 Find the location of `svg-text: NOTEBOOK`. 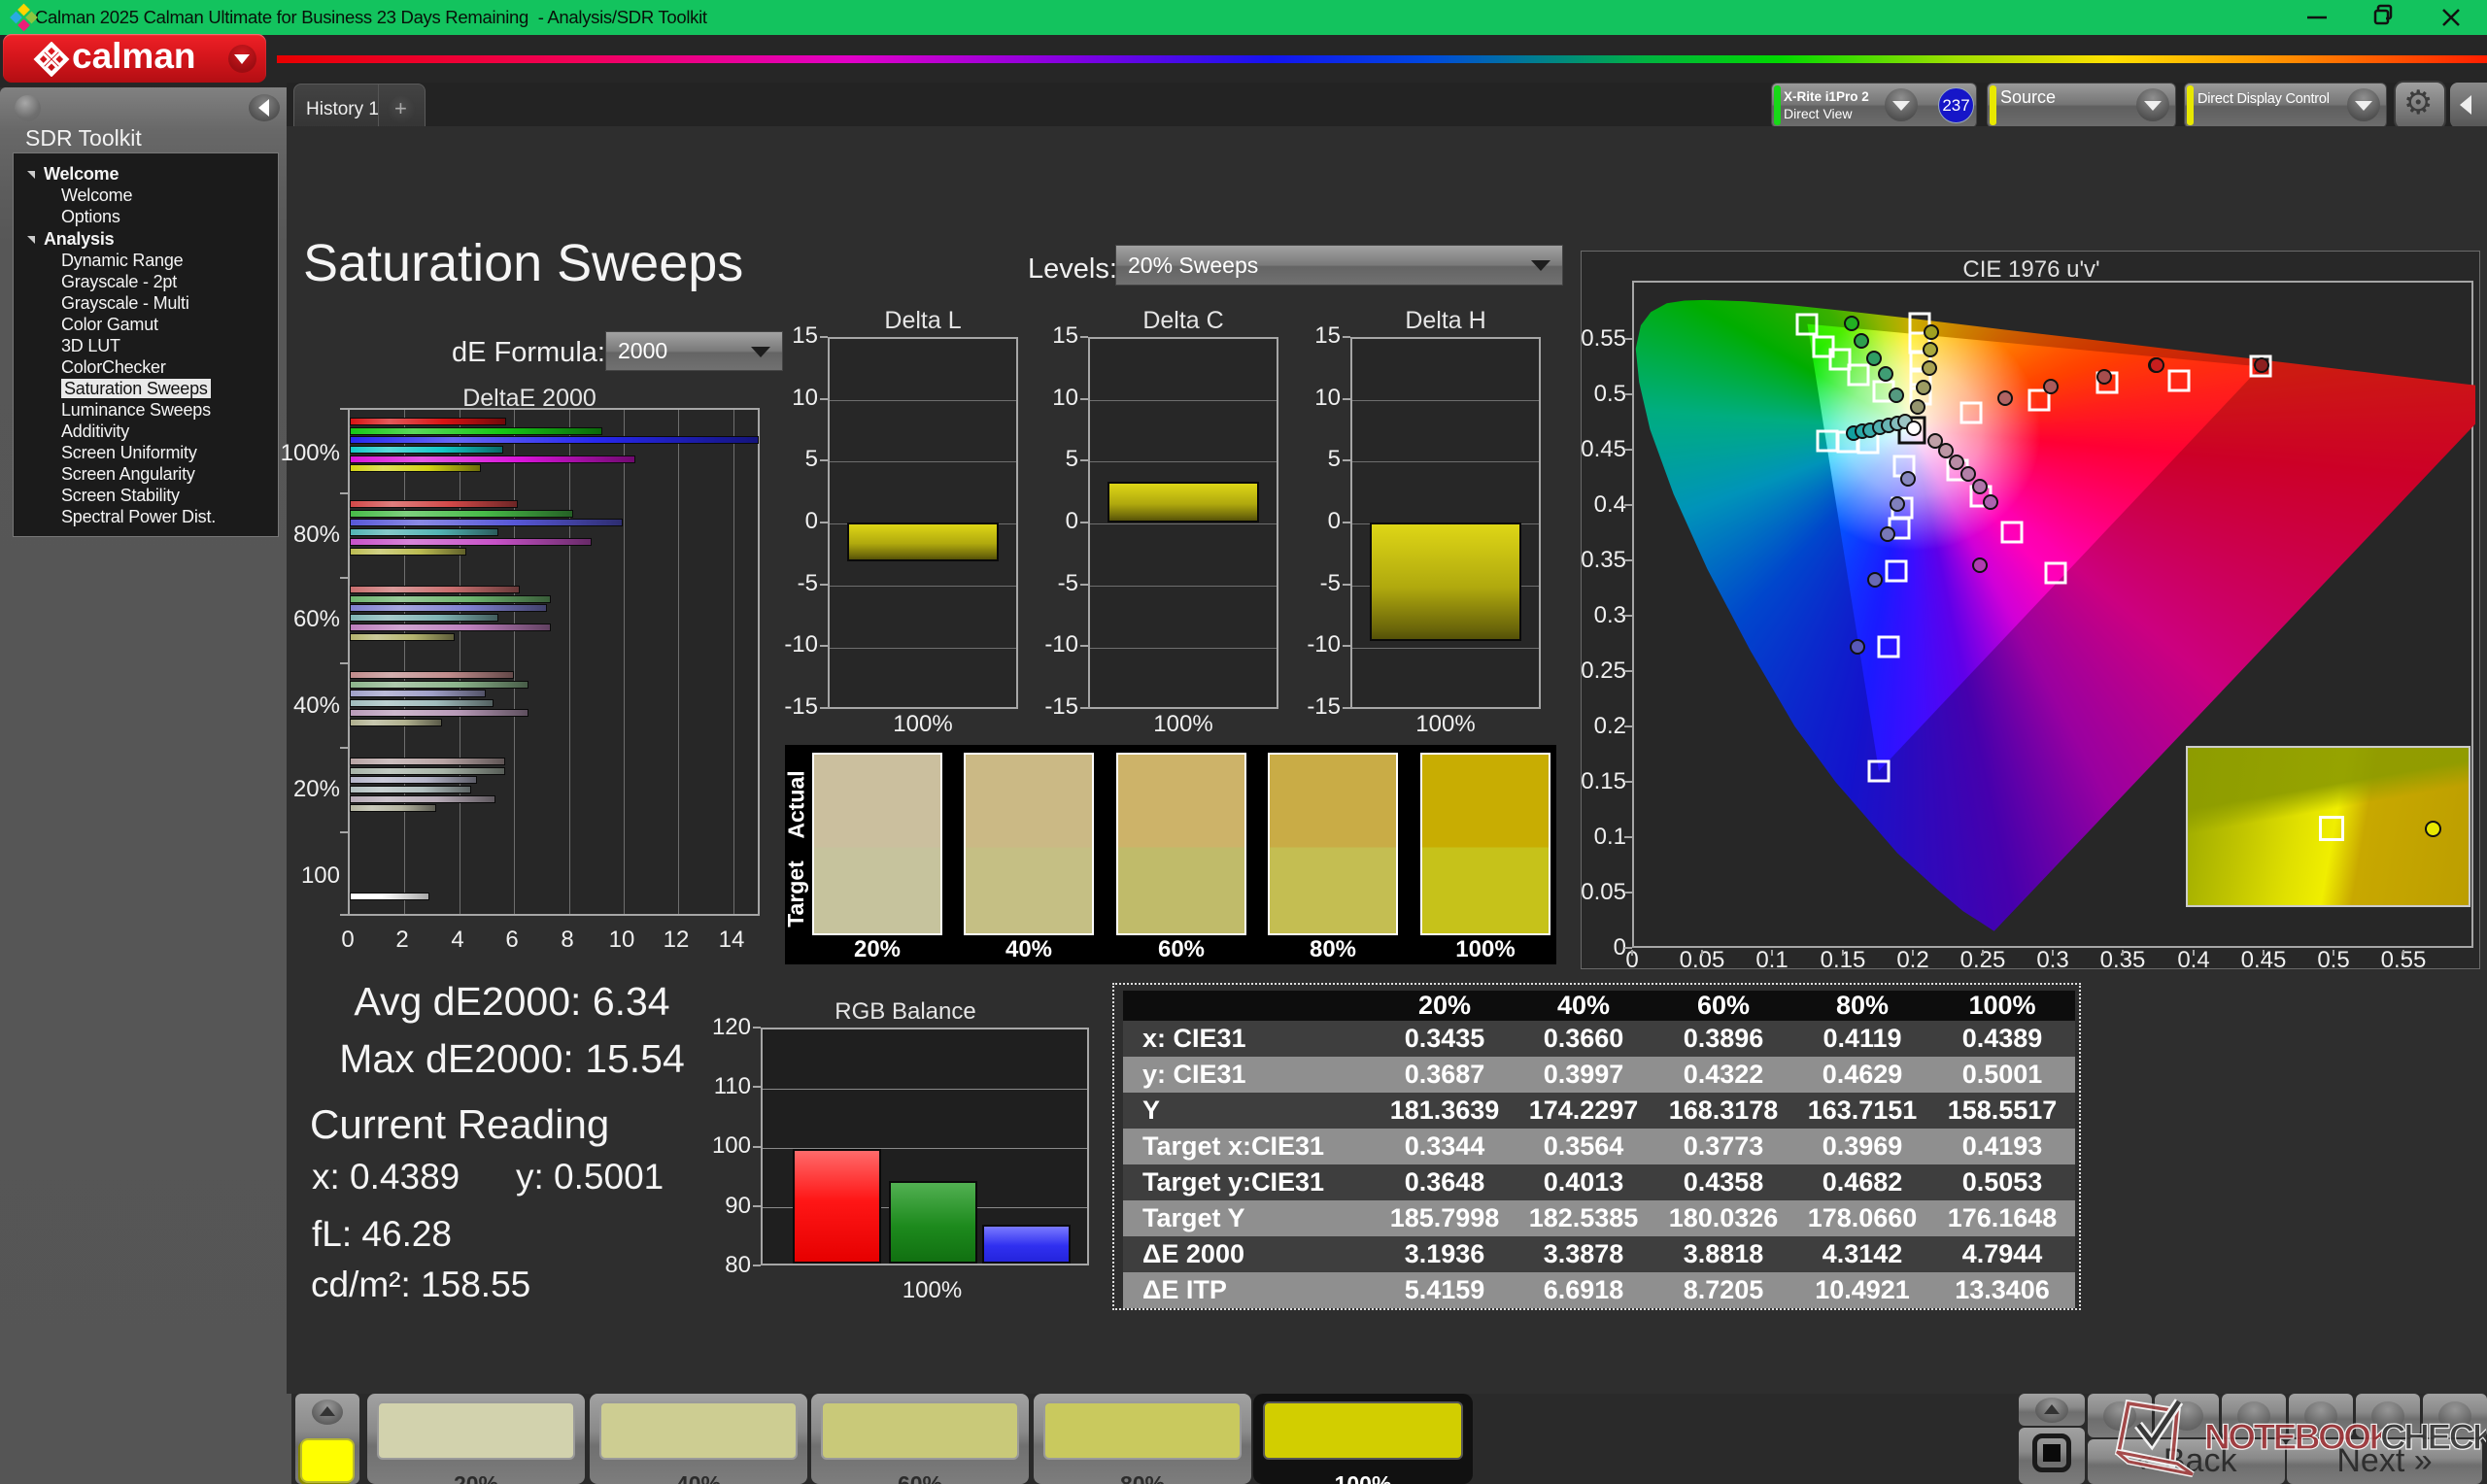

svg-text: NOTEBOOK is located at coordinates (2300, 1437).